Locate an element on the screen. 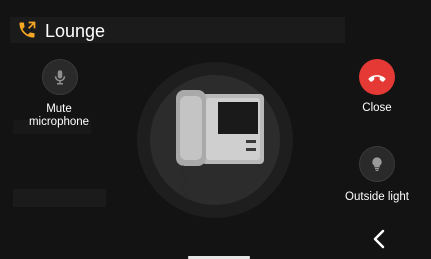  microphone-icon is located at coordinates (60, 77).